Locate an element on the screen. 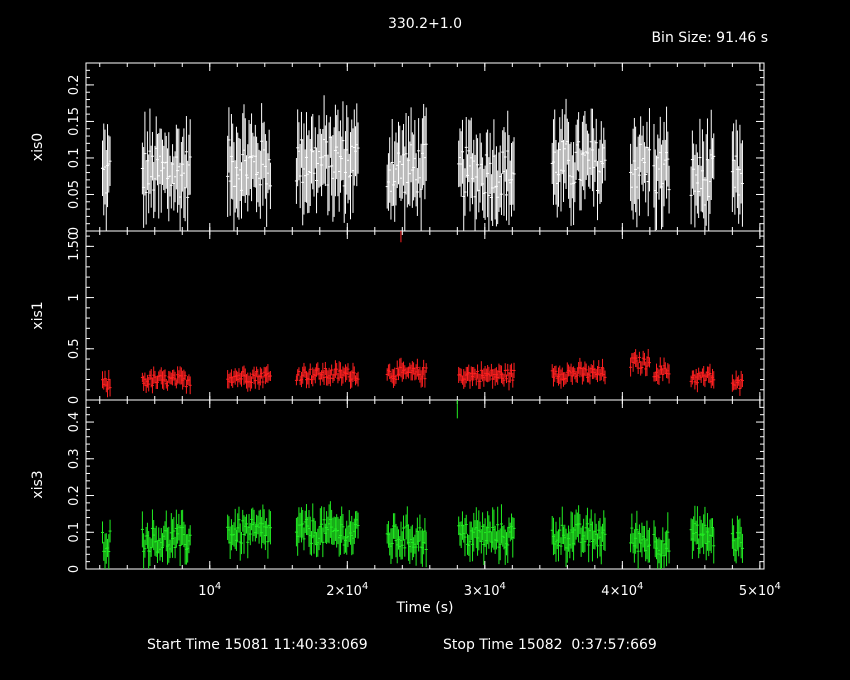 The height and width of the screenshot is (680, 850). y-tick-label-xis3: 0.2 is located at coordinates (74, 495).